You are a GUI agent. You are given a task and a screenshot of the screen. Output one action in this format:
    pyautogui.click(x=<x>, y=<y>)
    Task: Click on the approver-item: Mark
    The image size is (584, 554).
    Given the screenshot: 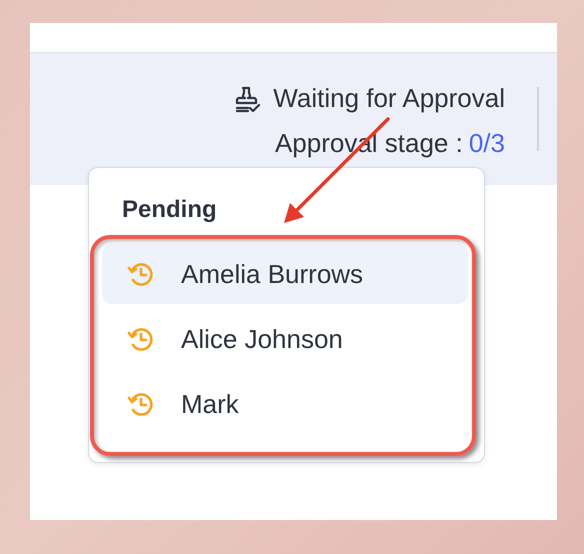 What is the action you would take?
    pyautogui.click(x=285, y=404)
    